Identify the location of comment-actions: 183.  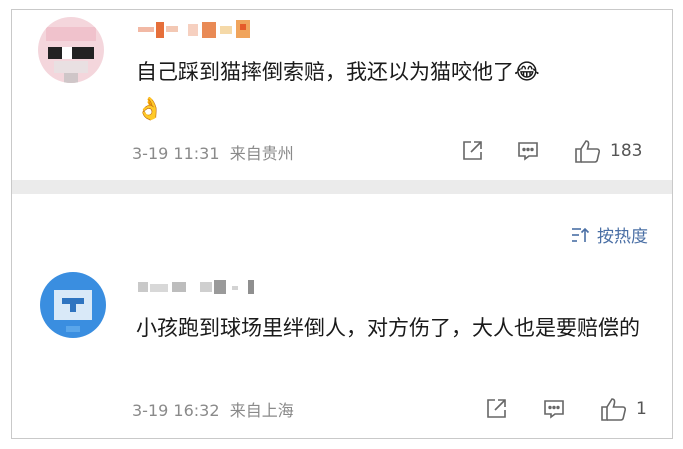
(551, 151).